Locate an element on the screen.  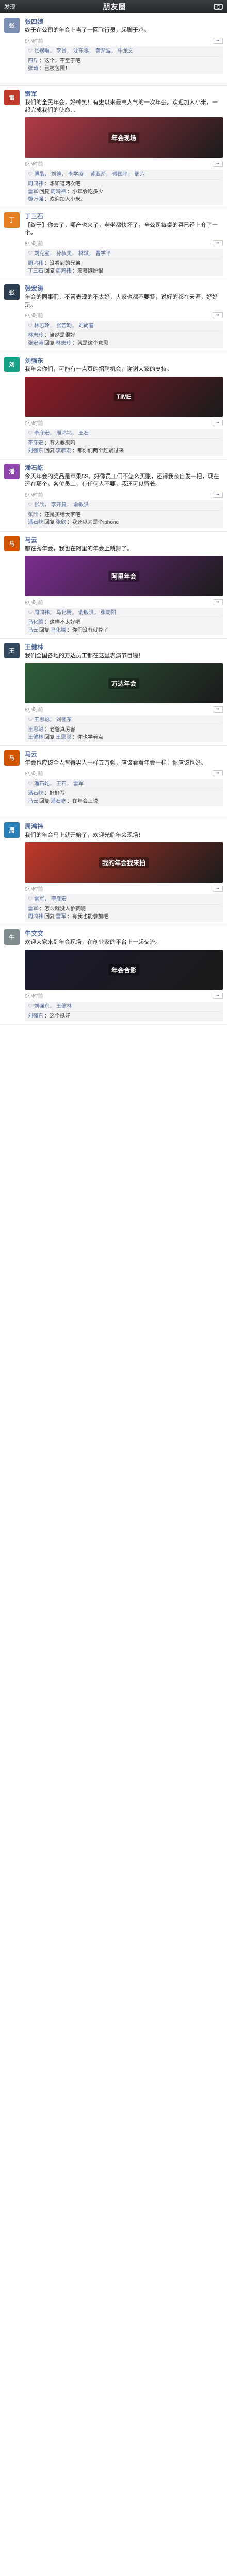
post-author: 张宏涛 is located at coordinates (124, 288).